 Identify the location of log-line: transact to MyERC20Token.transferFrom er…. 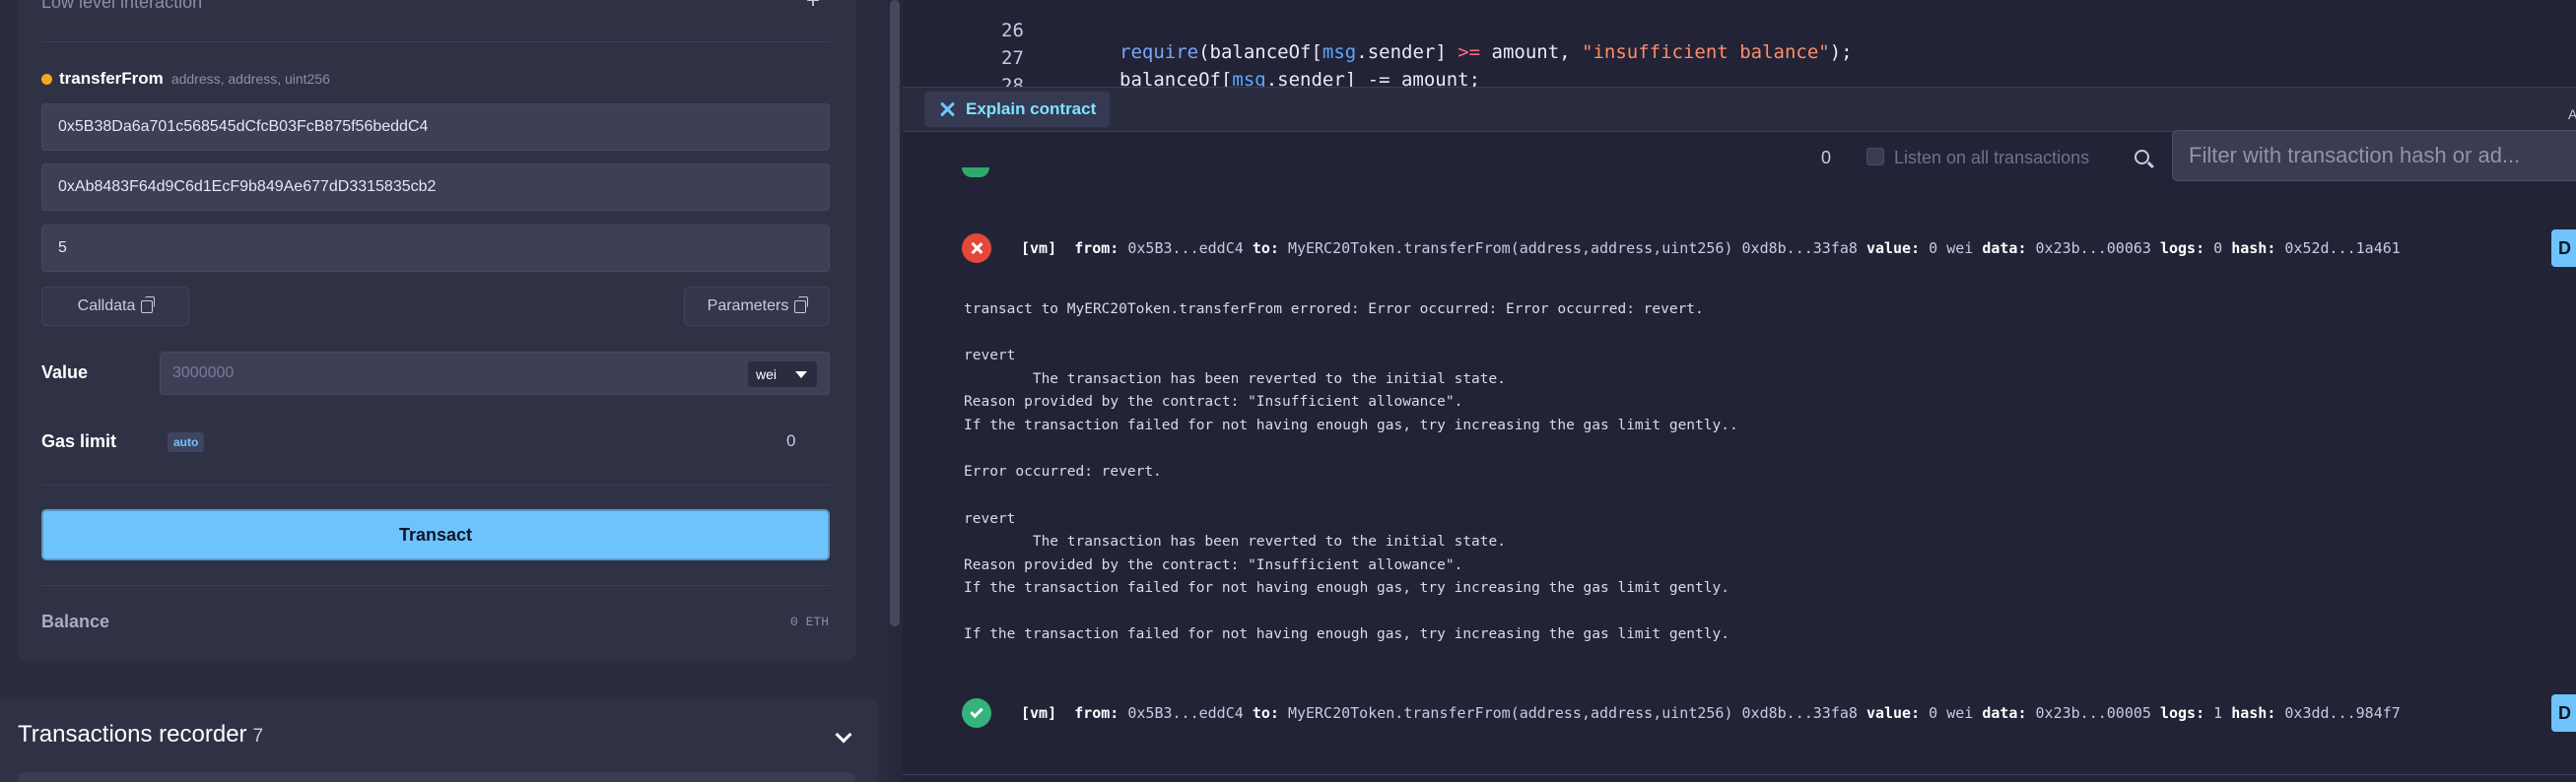
(1334, 309).